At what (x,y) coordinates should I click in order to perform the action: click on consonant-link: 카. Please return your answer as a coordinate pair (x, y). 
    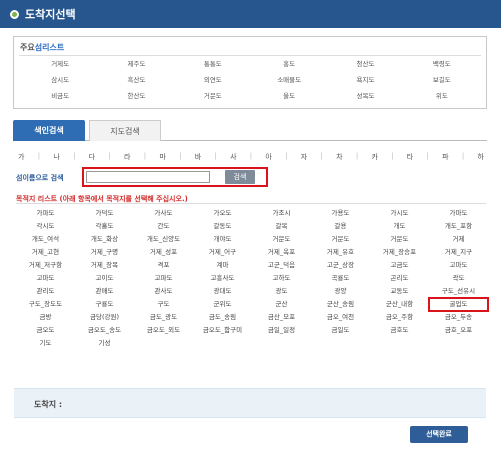
    Looking at the image, I should click on (374, 157).